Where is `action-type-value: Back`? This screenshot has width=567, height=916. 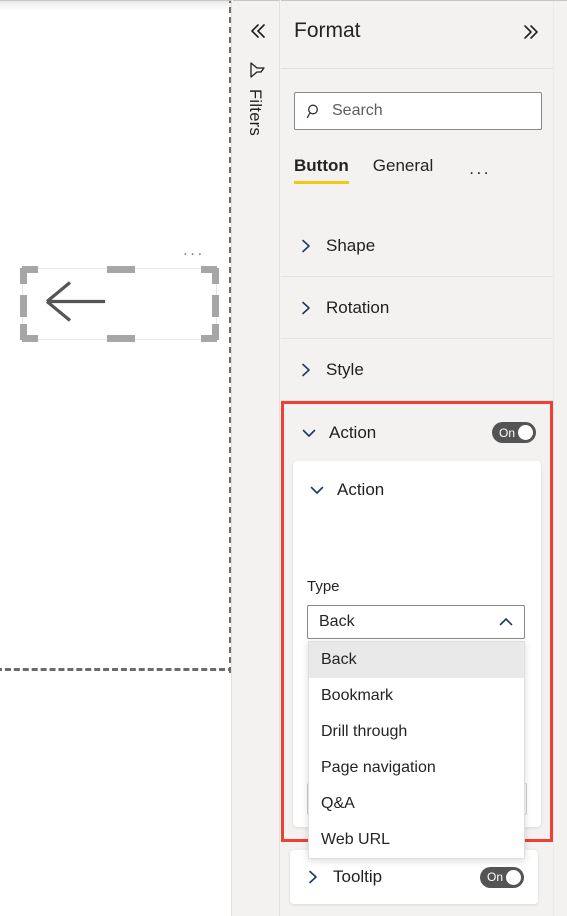
action-type-value: Back is located at coordinates (337, 621).